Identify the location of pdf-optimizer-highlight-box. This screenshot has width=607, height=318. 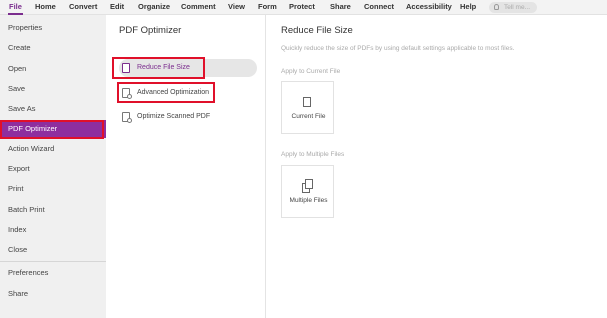
(52, 129).